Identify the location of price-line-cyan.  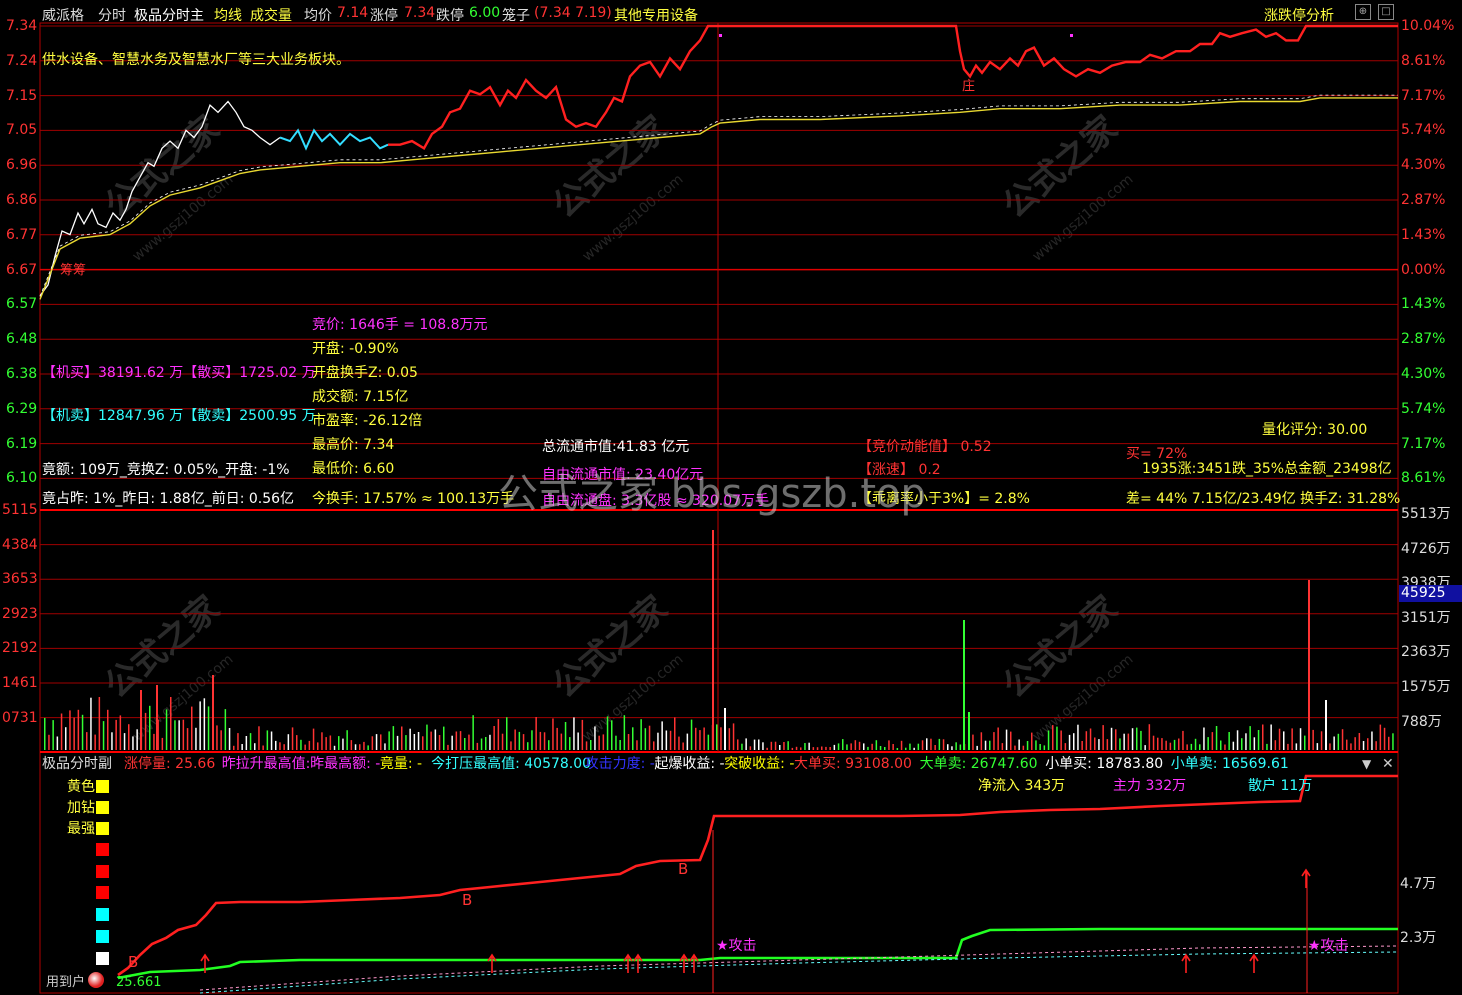
(334, 139).